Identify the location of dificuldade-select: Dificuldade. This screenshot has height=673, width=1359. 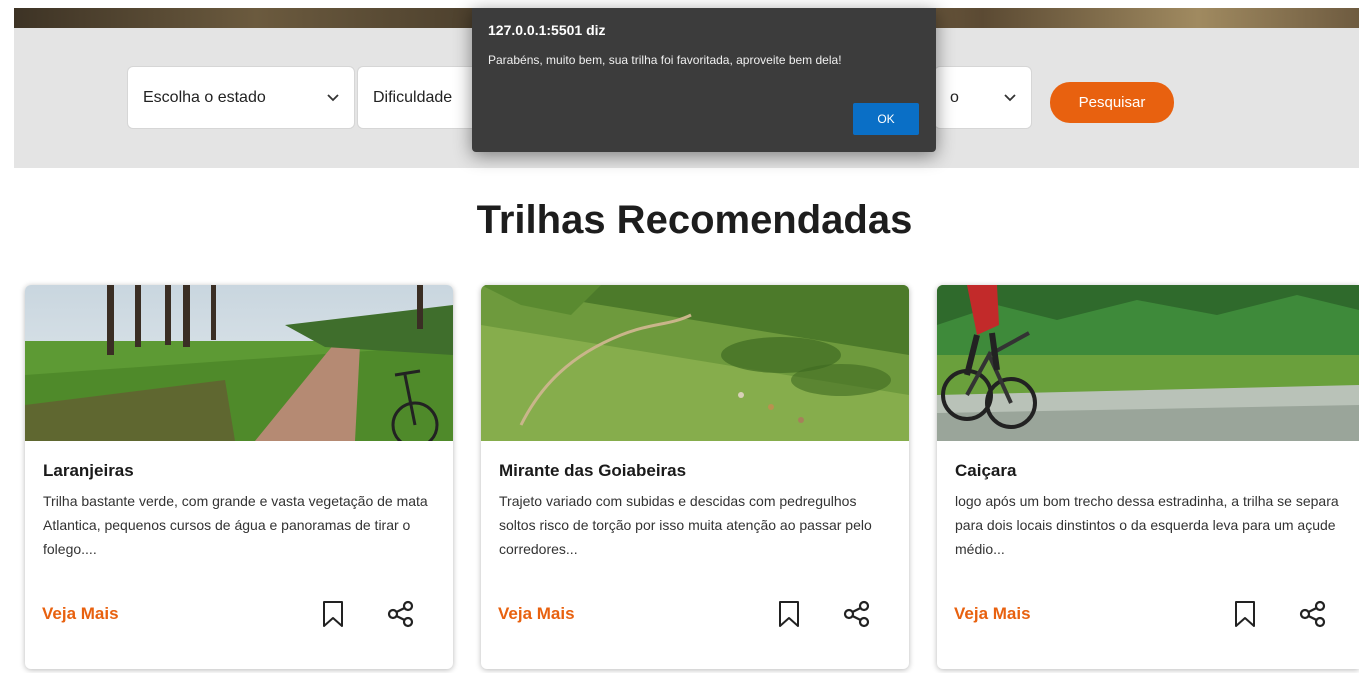
(422, 97).